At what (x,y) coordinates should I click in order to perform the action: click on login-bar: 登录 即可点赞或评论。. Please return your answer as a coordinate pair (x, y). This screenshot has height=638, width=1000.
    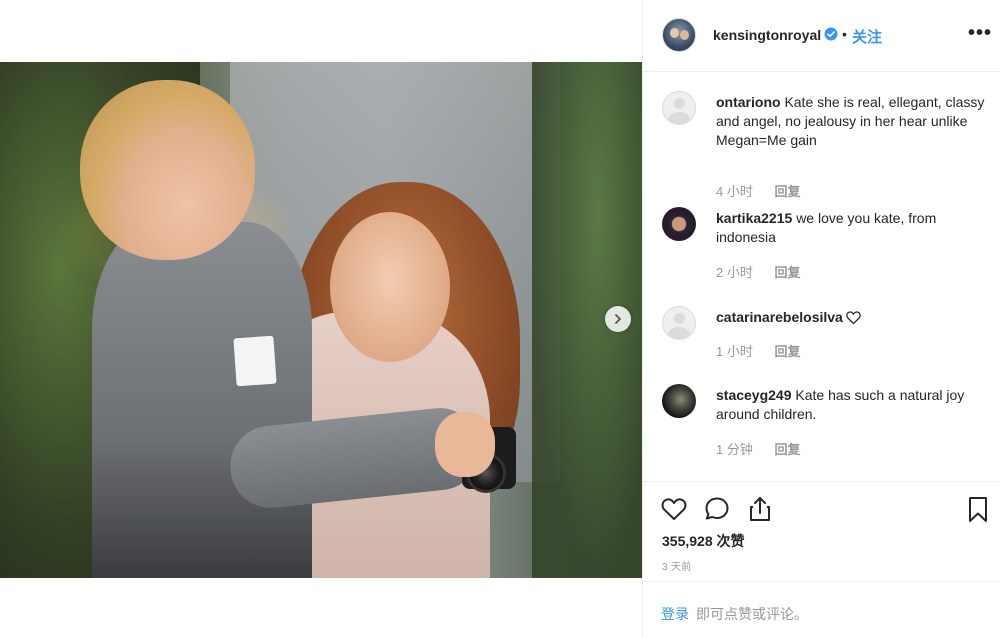
    Looking at the image, I should click on (821, 609).